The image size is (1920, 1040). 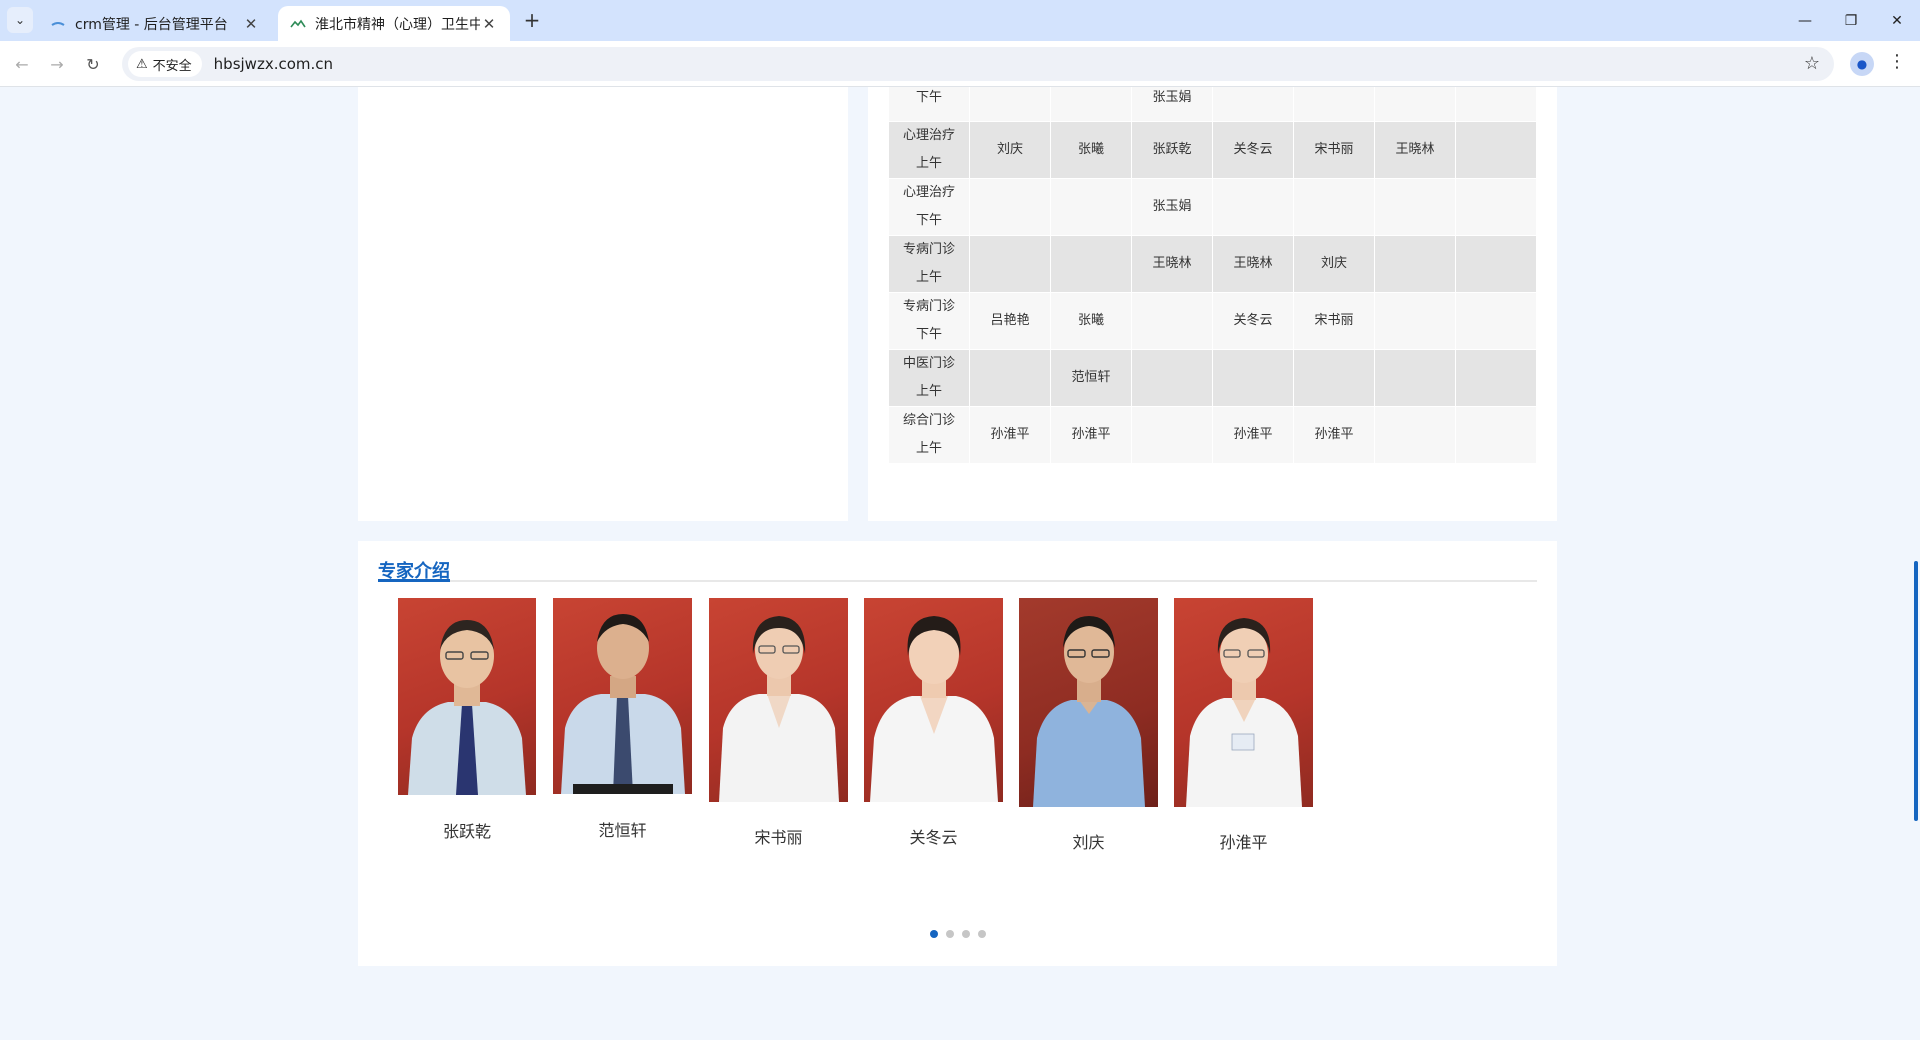 What do you see at coordinates (93, 64) in the screenshot?
I see `reload-icon: ↻` at bounding box center [93, 64].